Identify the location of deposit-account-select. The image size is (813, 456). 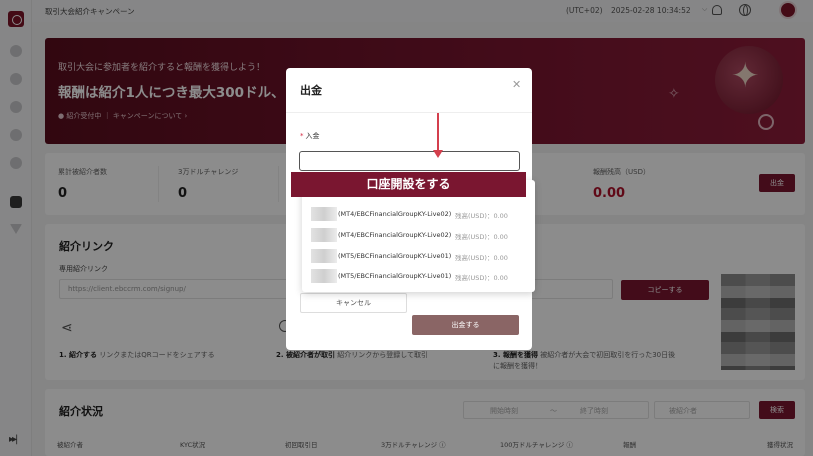
(409, 161).